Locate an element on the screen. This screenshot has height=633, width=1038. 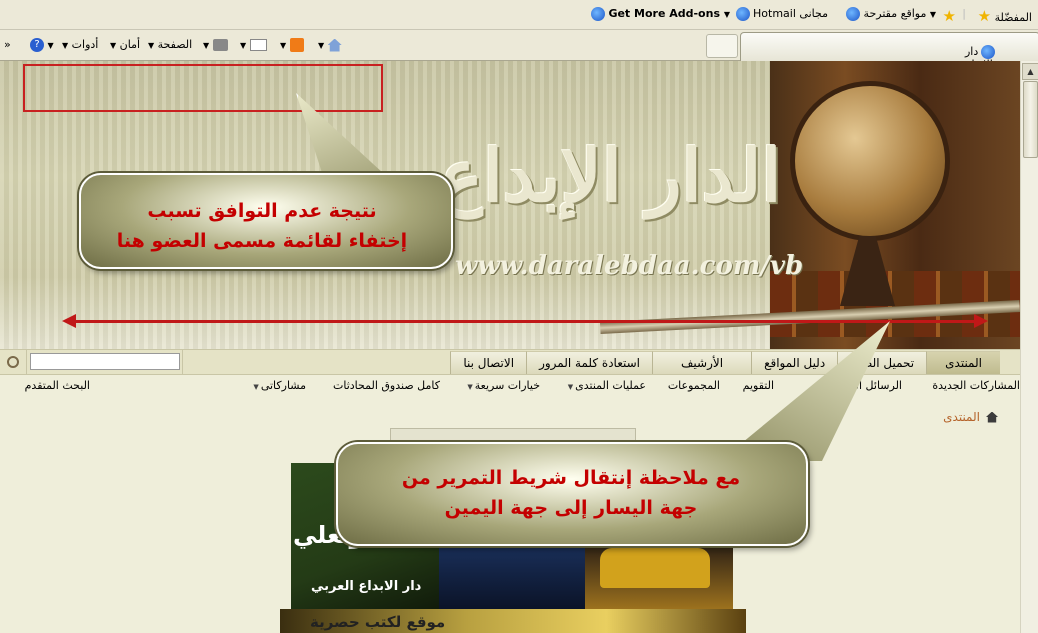
site-url-text: www.daralebdaa.com/vb is located at coordinates (629, 266).